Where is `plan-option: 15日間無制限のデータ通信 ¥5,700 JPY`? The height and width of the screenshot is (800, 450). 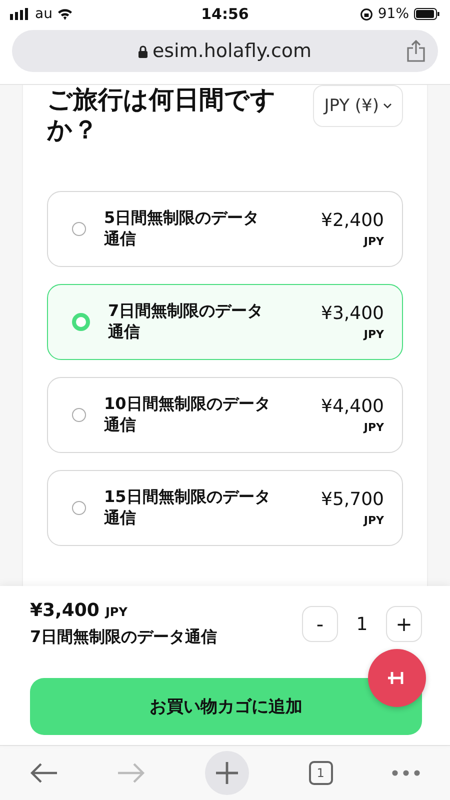
plan-option: 15日間無制限のデータ通信 ¥5,700 JPY is located at coordinates (225, 508).